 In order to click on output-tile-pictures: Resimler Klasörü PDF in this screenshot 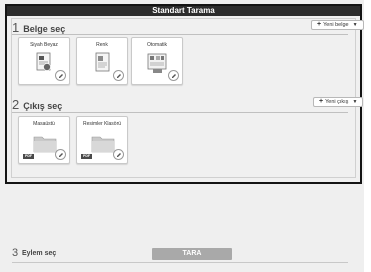, I will do `click(102, 140)`.